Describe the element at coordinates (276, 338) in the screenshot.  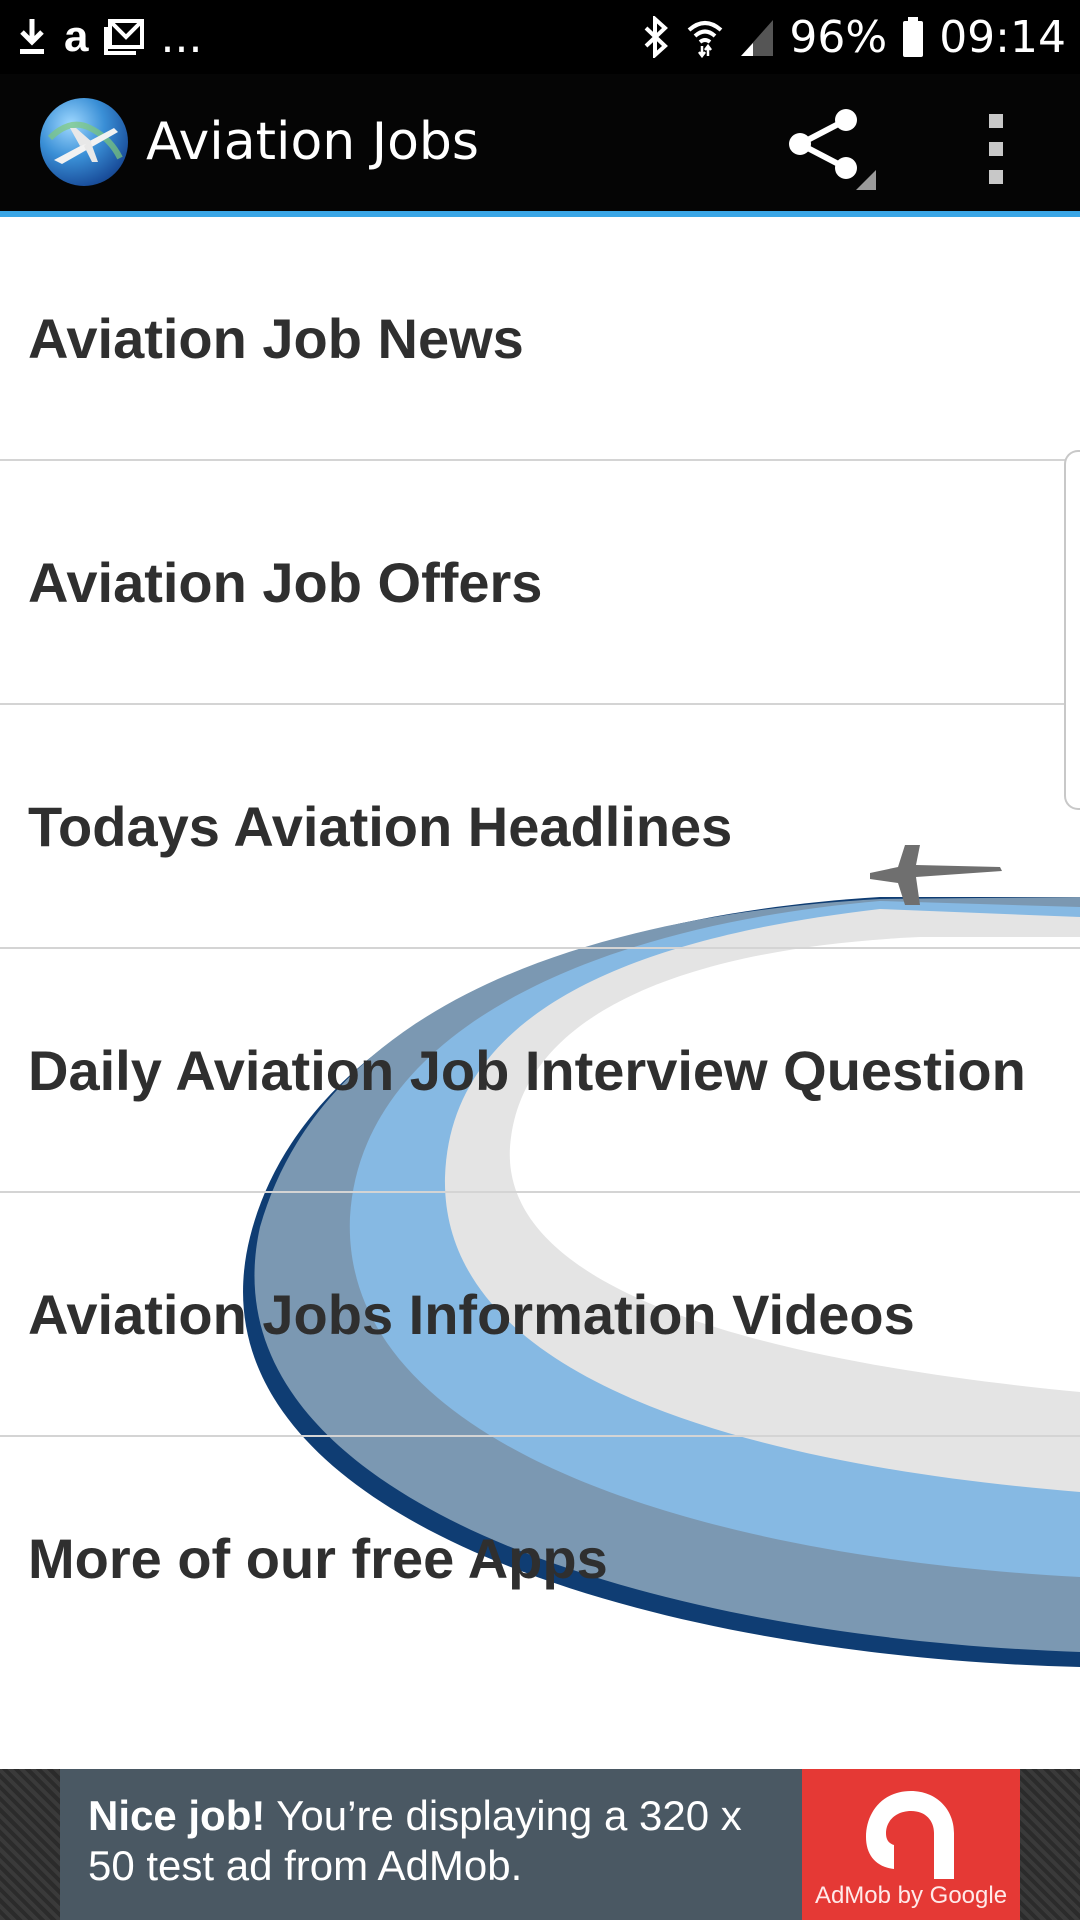
I see `menu-item-label: Aviation Job News` at that location.